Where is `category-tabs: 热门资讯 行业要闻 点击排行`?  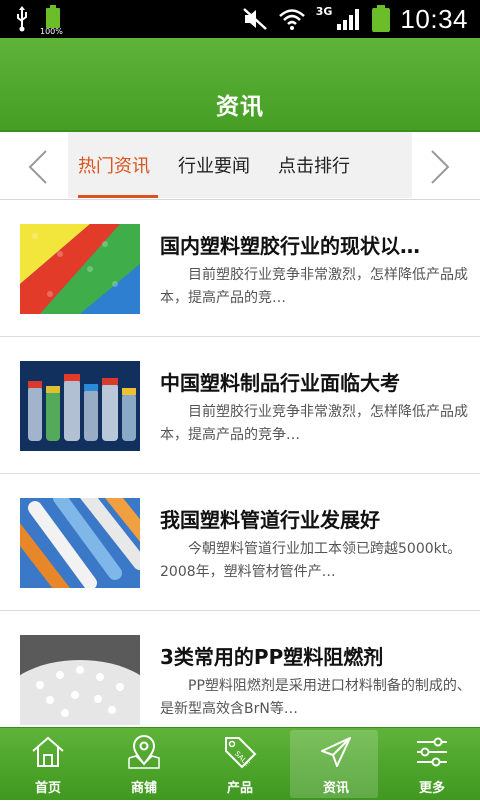
category-tabs: 热门资讯 行业要闻 点击排行 is located at coordinates (240, 166).